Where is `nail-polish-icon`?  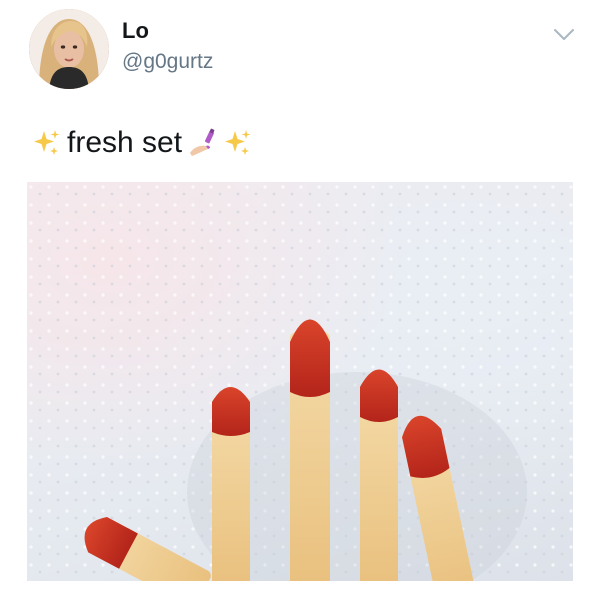
nail-polish-icon is located at coordinates (202, 143).